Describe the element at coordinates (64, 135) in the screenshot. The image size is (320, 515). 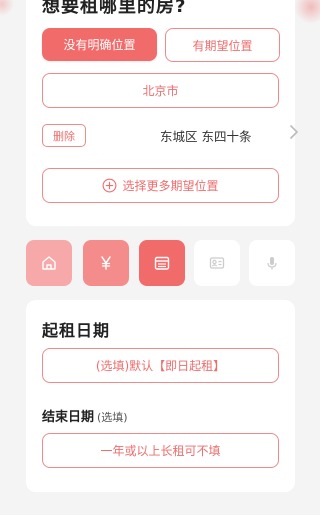
I see `delete-location-button: 删除` at that location.